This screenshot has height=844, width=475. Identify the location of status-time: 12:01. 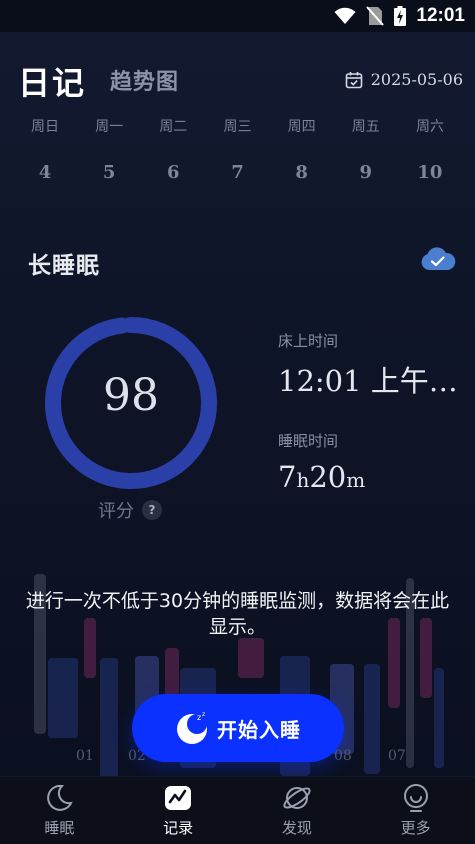
(440, 15).